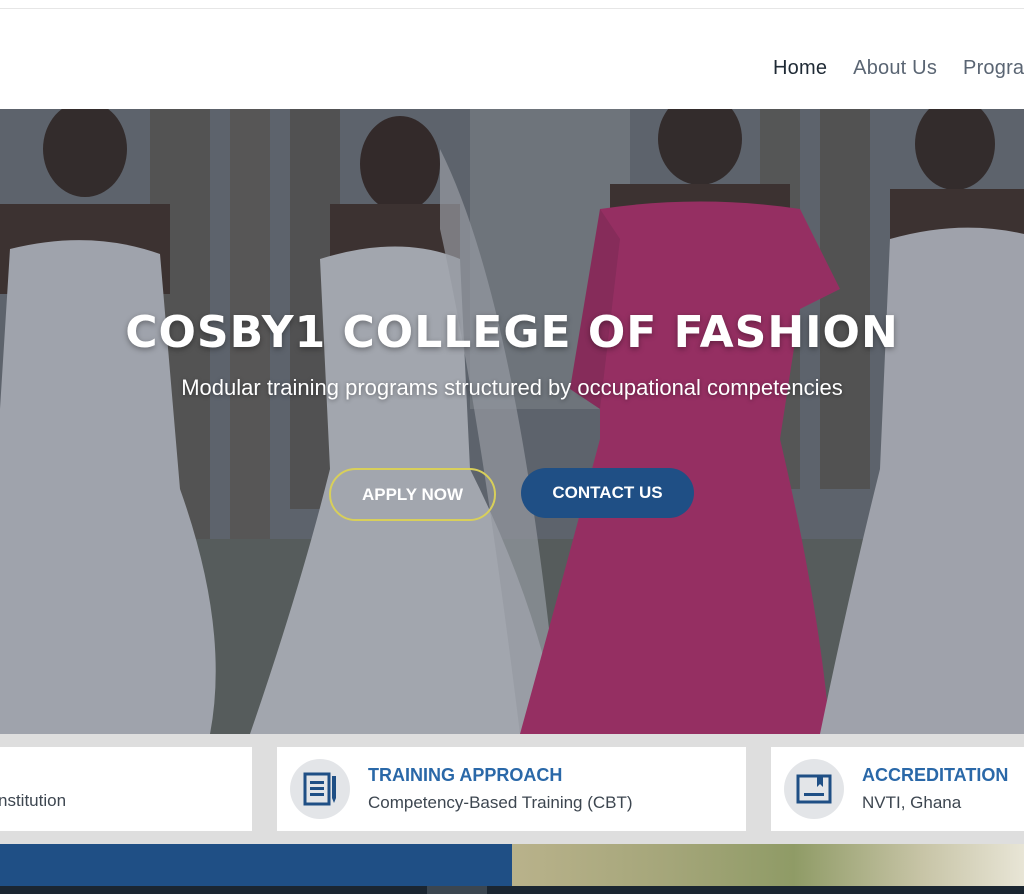 This screenshot has width=1024, height=894. Describe the element at coordinates (33, 800) in the screenshot. I see `info-card-desc: nstitution` at that location.